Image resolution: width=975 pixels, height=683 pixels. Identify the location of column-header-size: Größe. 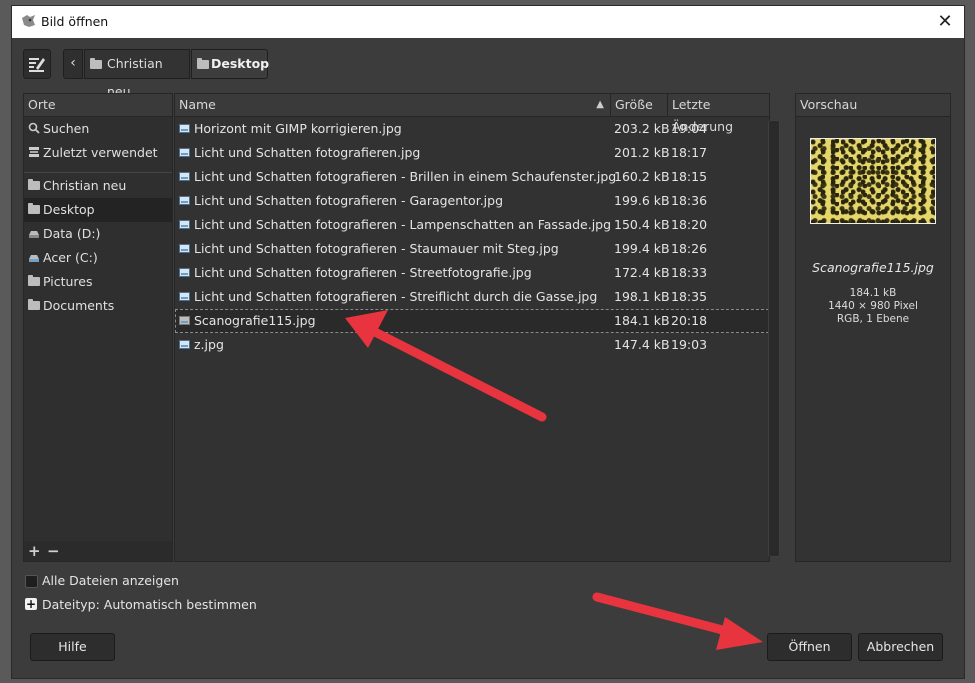
(639, 105).